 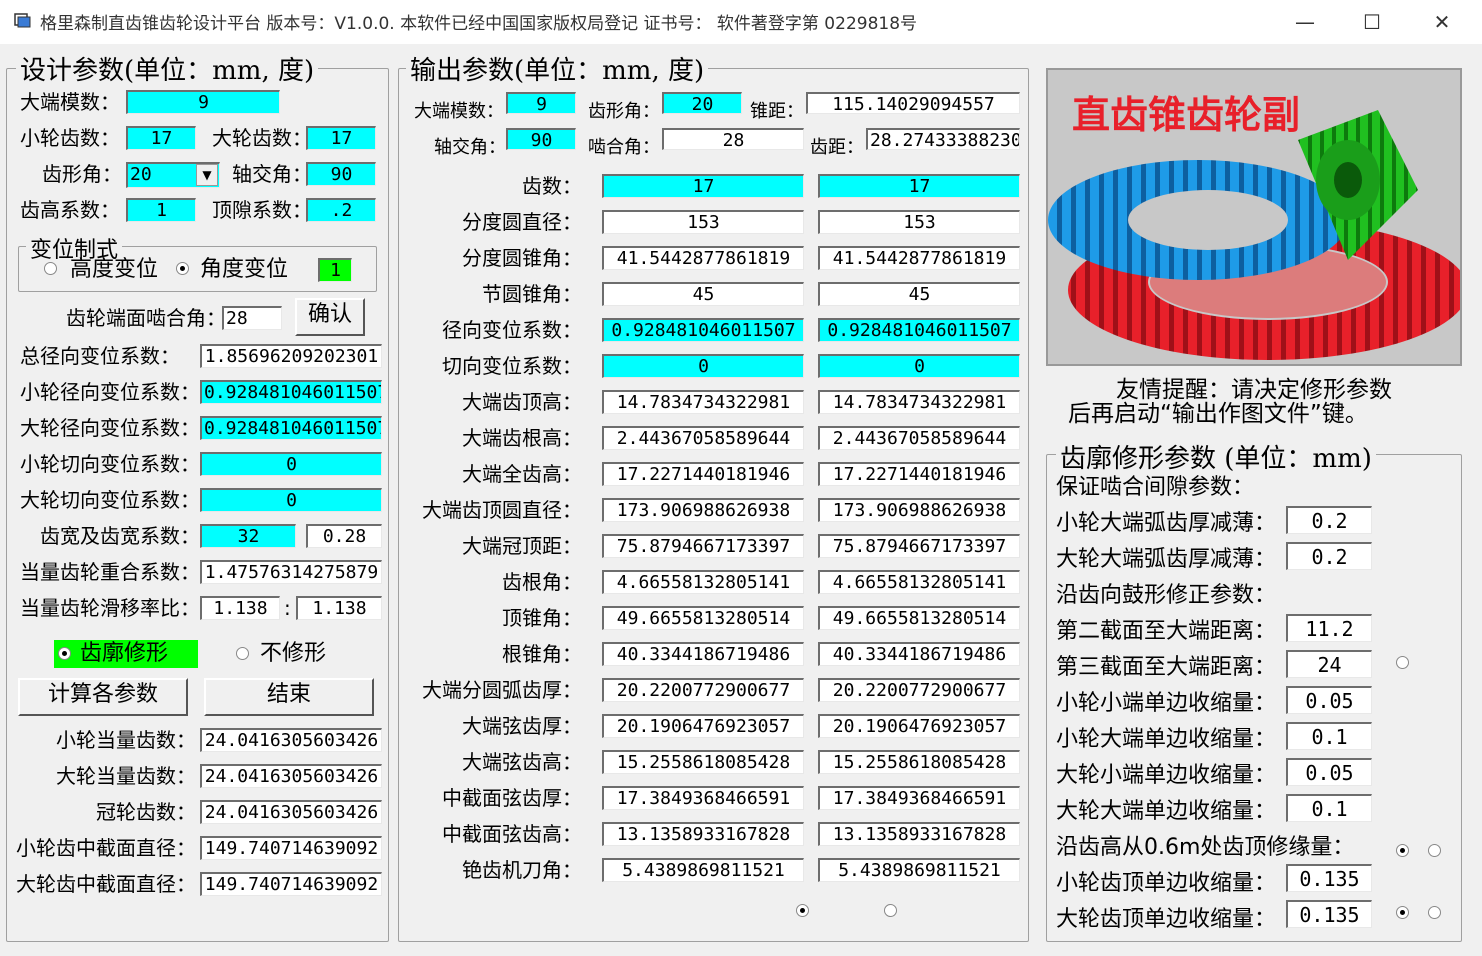 What do you see at coordinates (919, 690) in the screenshot?
I see `output-row-gear-value: 20.2200772900677` at bounding box center [919, 690].